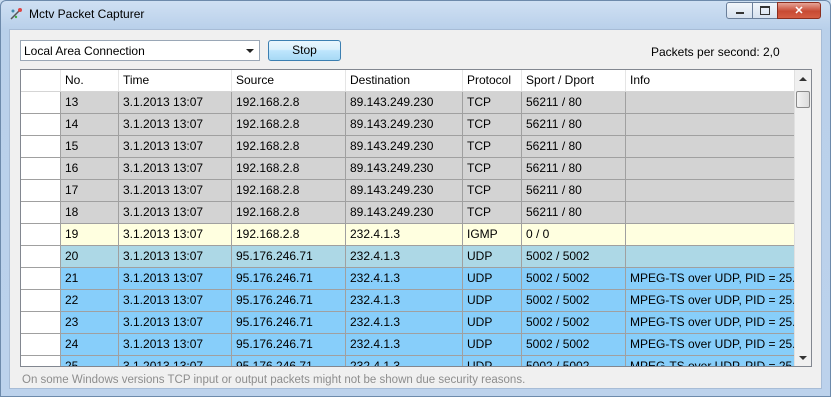 Image resolution: width=831 pixels, height=397 pixels. I want to click on cell-no: 16, so click(90, 169).